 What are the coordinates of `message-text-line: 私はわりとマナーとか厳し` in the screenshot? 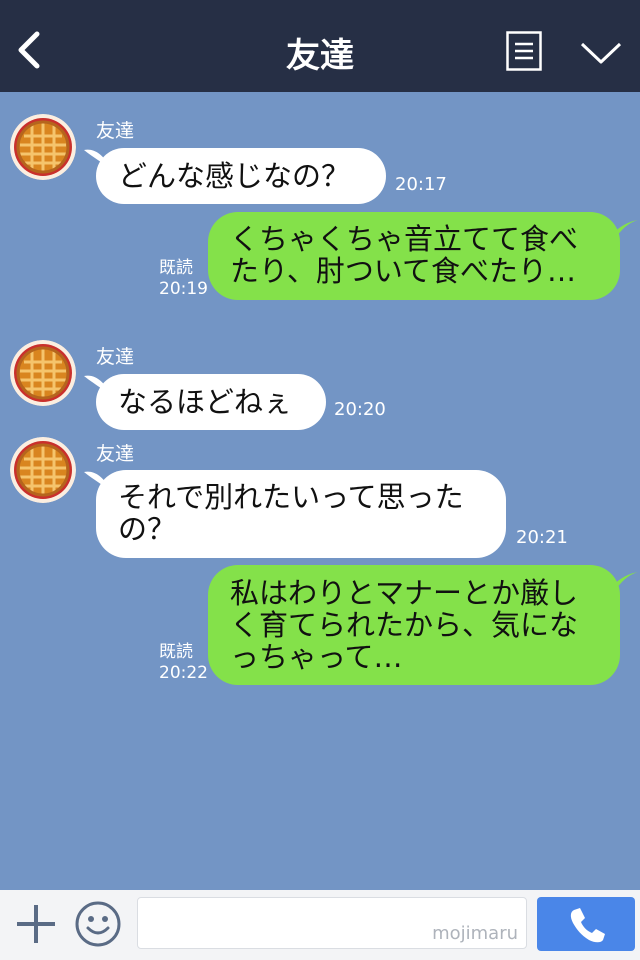 It's located at (404, 593).